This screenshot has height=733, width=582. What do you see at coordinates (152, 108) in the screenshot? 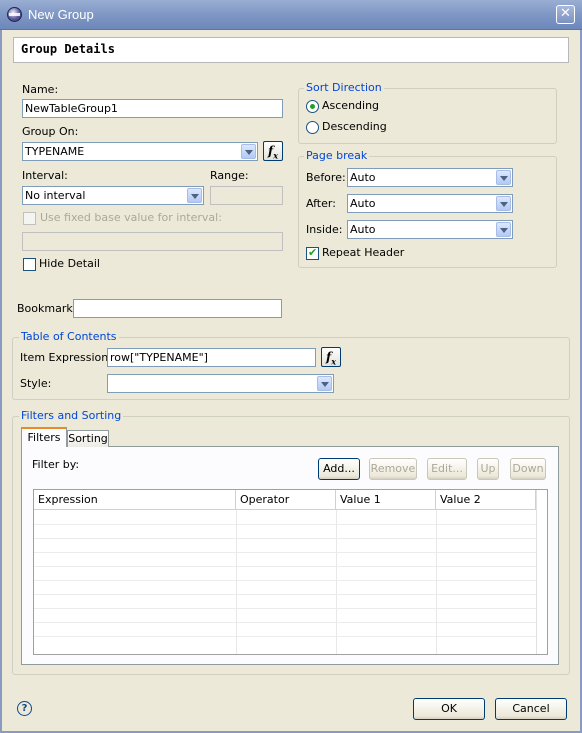
I see `name-field: NewTableGroup1` at bounding box center [152, 108].